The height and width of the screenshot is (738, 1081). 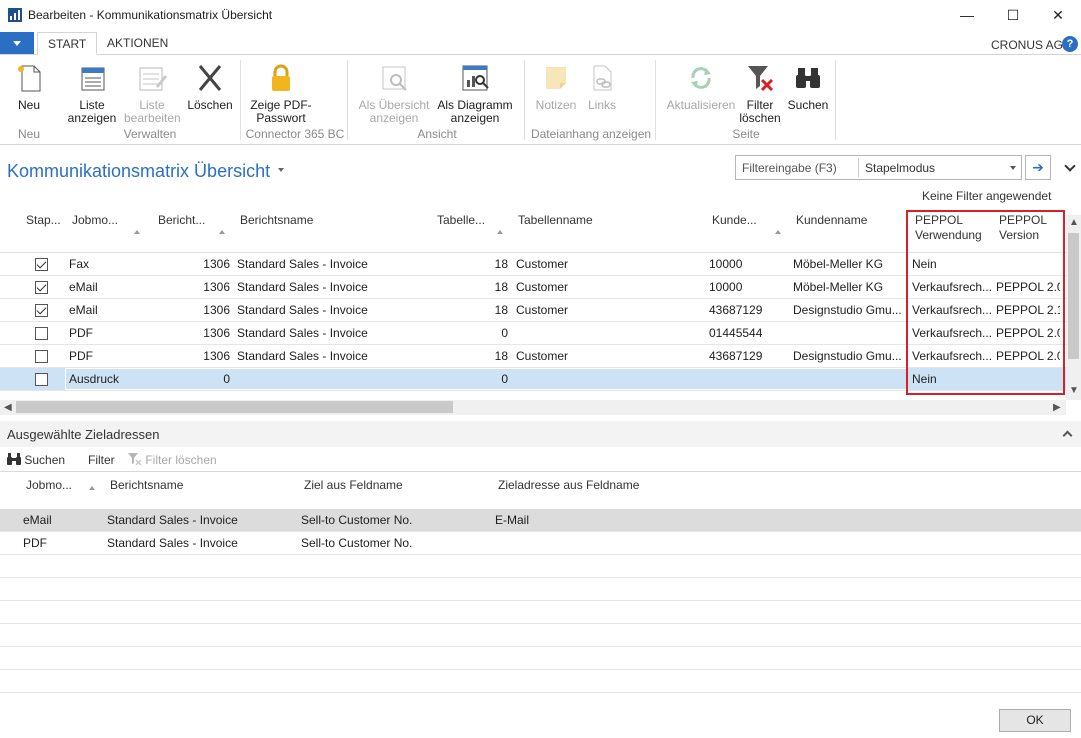 What do you see at coordinates (276, 220) in the screenshot?
I see `col-header-berichtsname: Berichtsname` at bounding box center [276, 220].